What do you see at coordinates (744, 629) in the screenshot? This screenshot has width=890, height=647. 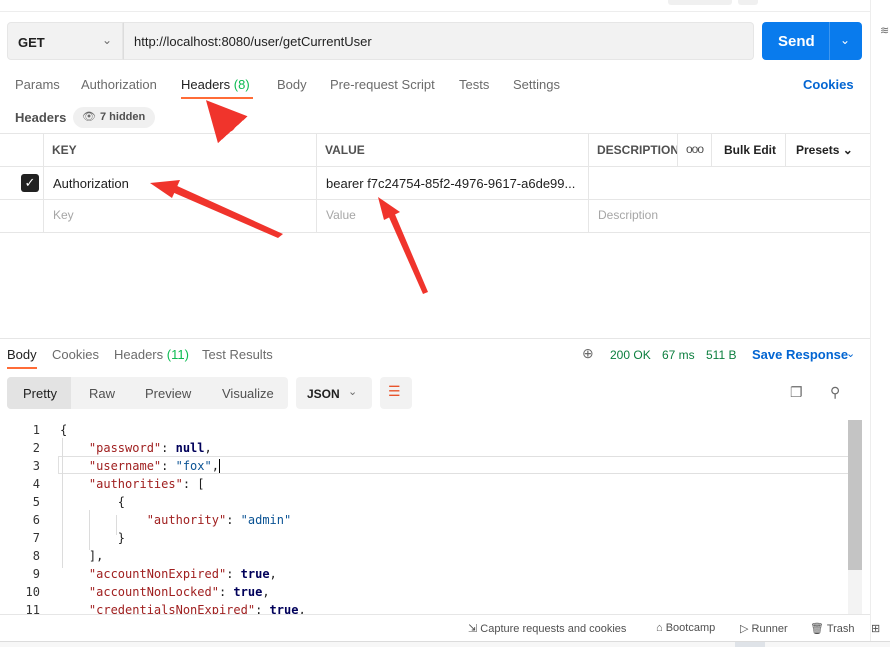 I see `runner-icon: ▷` at bounding box center [744, 629].